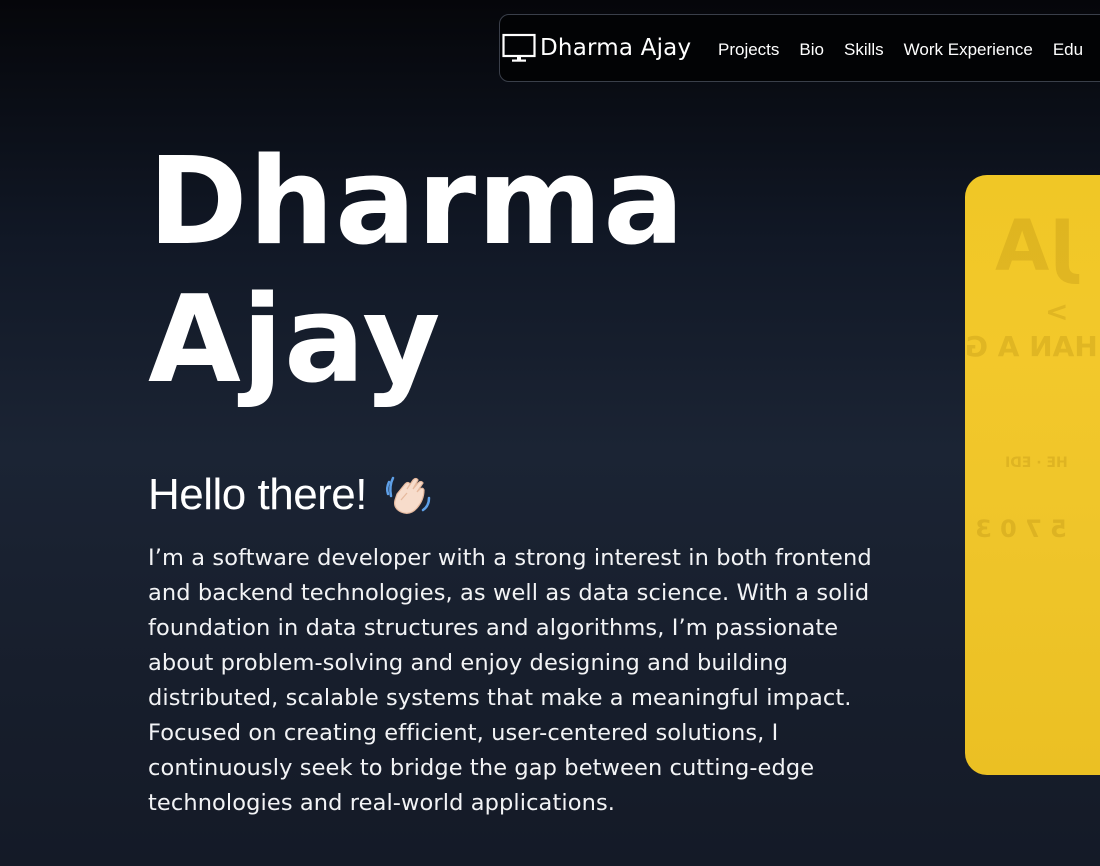 This screenshot has height=866, width=1100. Describe the element at coordinates (1068, 50) in the screenshot. I see `nav-link-education: Edu` at that location.